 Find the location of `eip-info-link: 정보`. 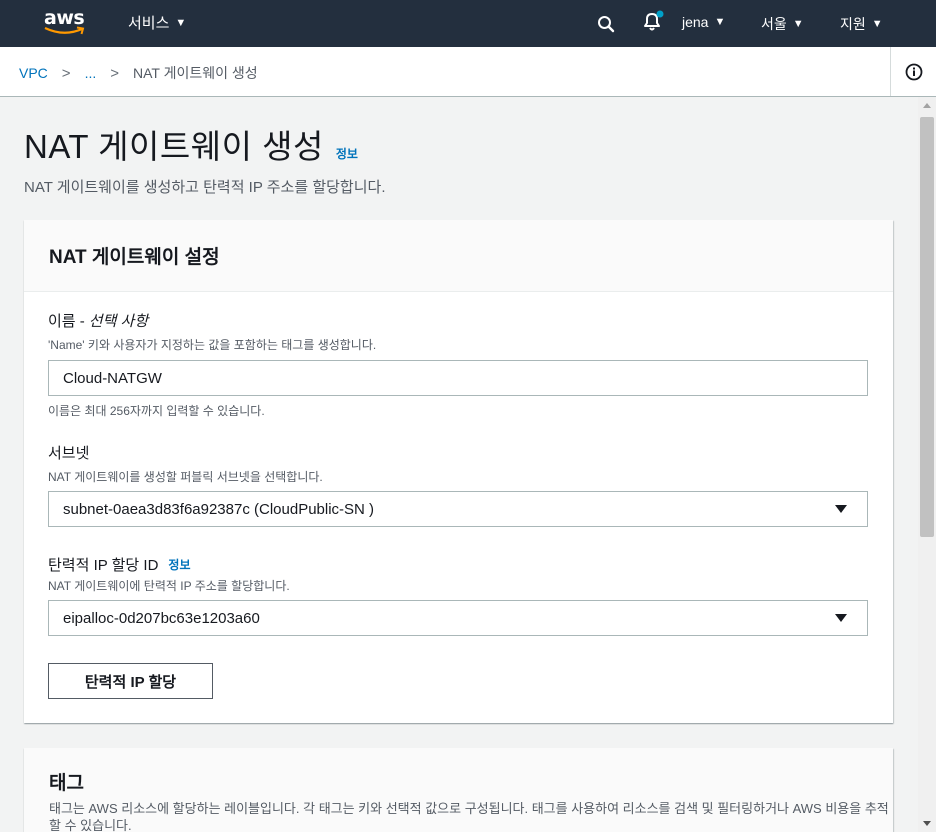

eip-info-link: 정보 is located at coordinates (179, 564).